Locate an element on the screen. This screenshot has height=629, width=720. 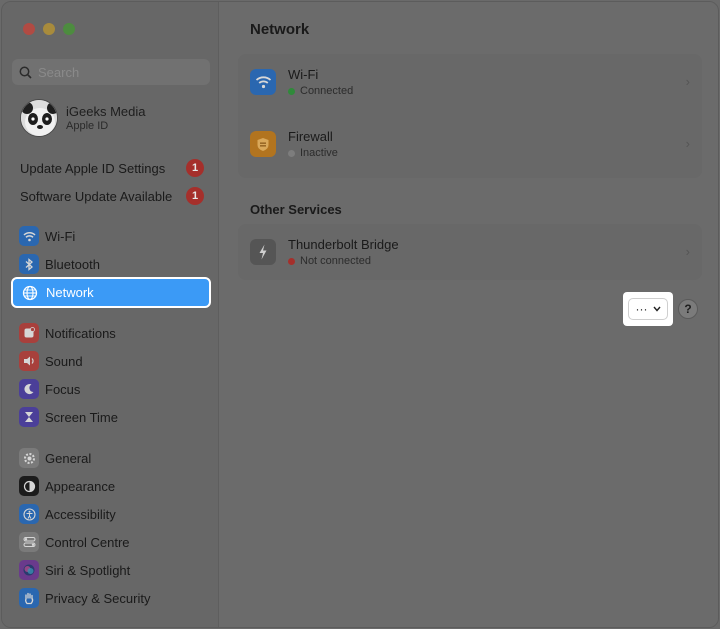
more-actions-highlight: ··· is located at coordinates (648, 309).